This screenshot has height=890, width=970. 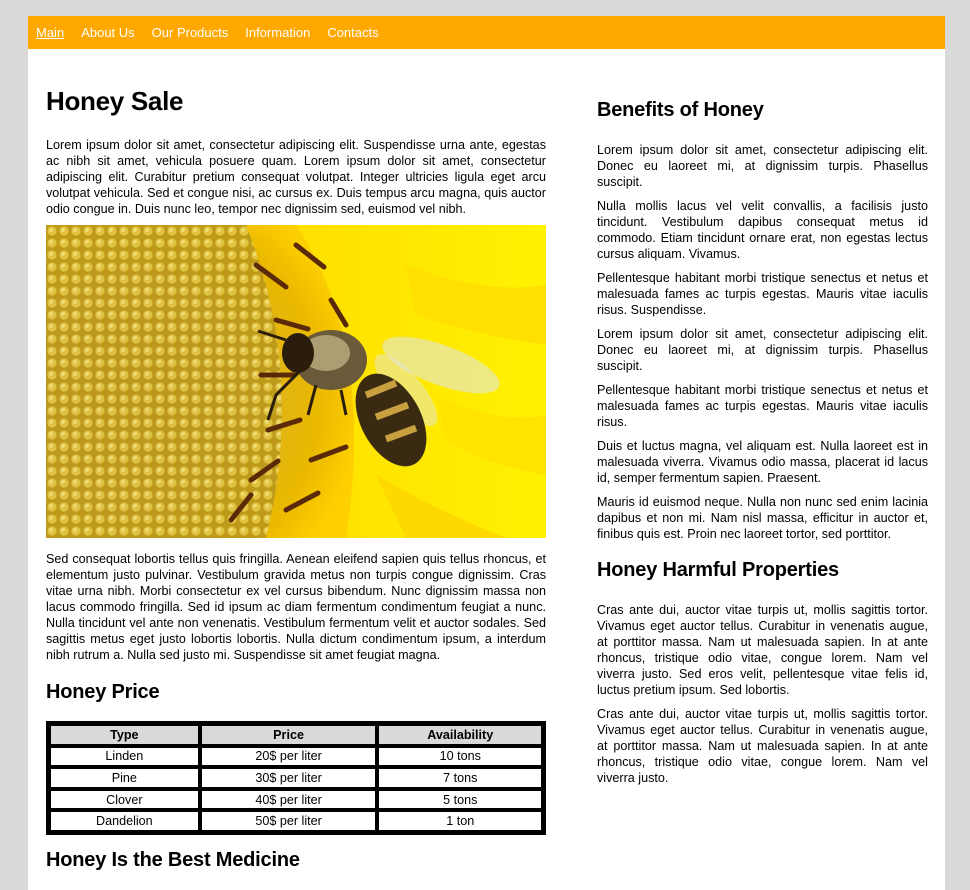 What do you see at coordinates (460, 799) in the screenshot?
I see `cell-availability: 5 tons` at bounding box center [460, 799].